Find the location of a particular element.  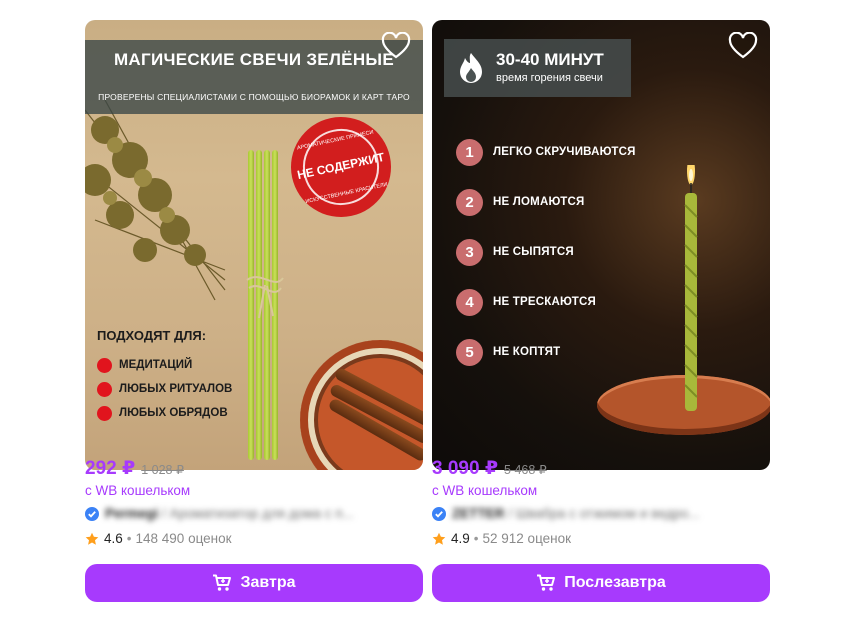

add-to-cart-button: Завтра is located at coordinates (254, 583).